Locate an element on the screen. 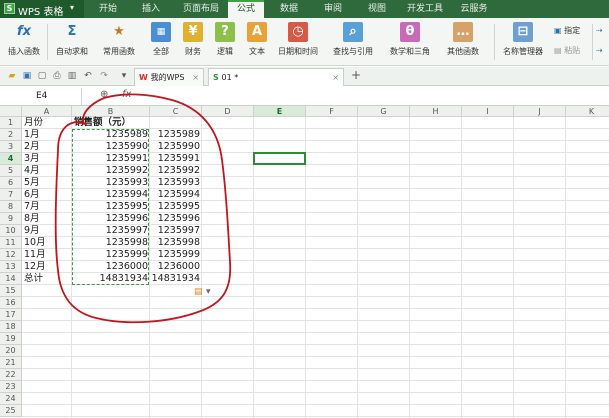 This screenshot has height=418, width=609. redo-icon: ↷ is located at coordinates (104, 76).